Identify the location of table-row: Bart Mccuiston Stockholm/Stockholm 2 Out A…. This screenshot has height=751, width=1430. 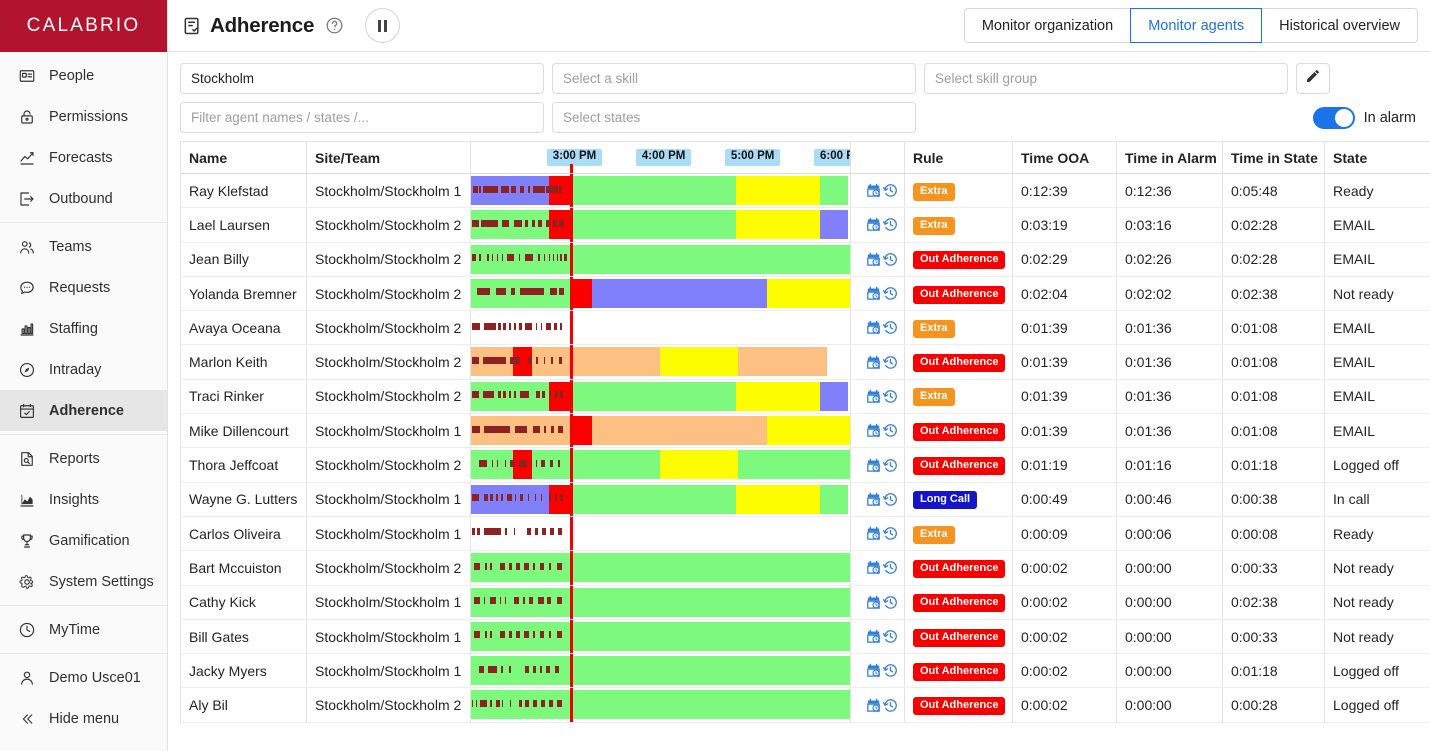
(805, 568).